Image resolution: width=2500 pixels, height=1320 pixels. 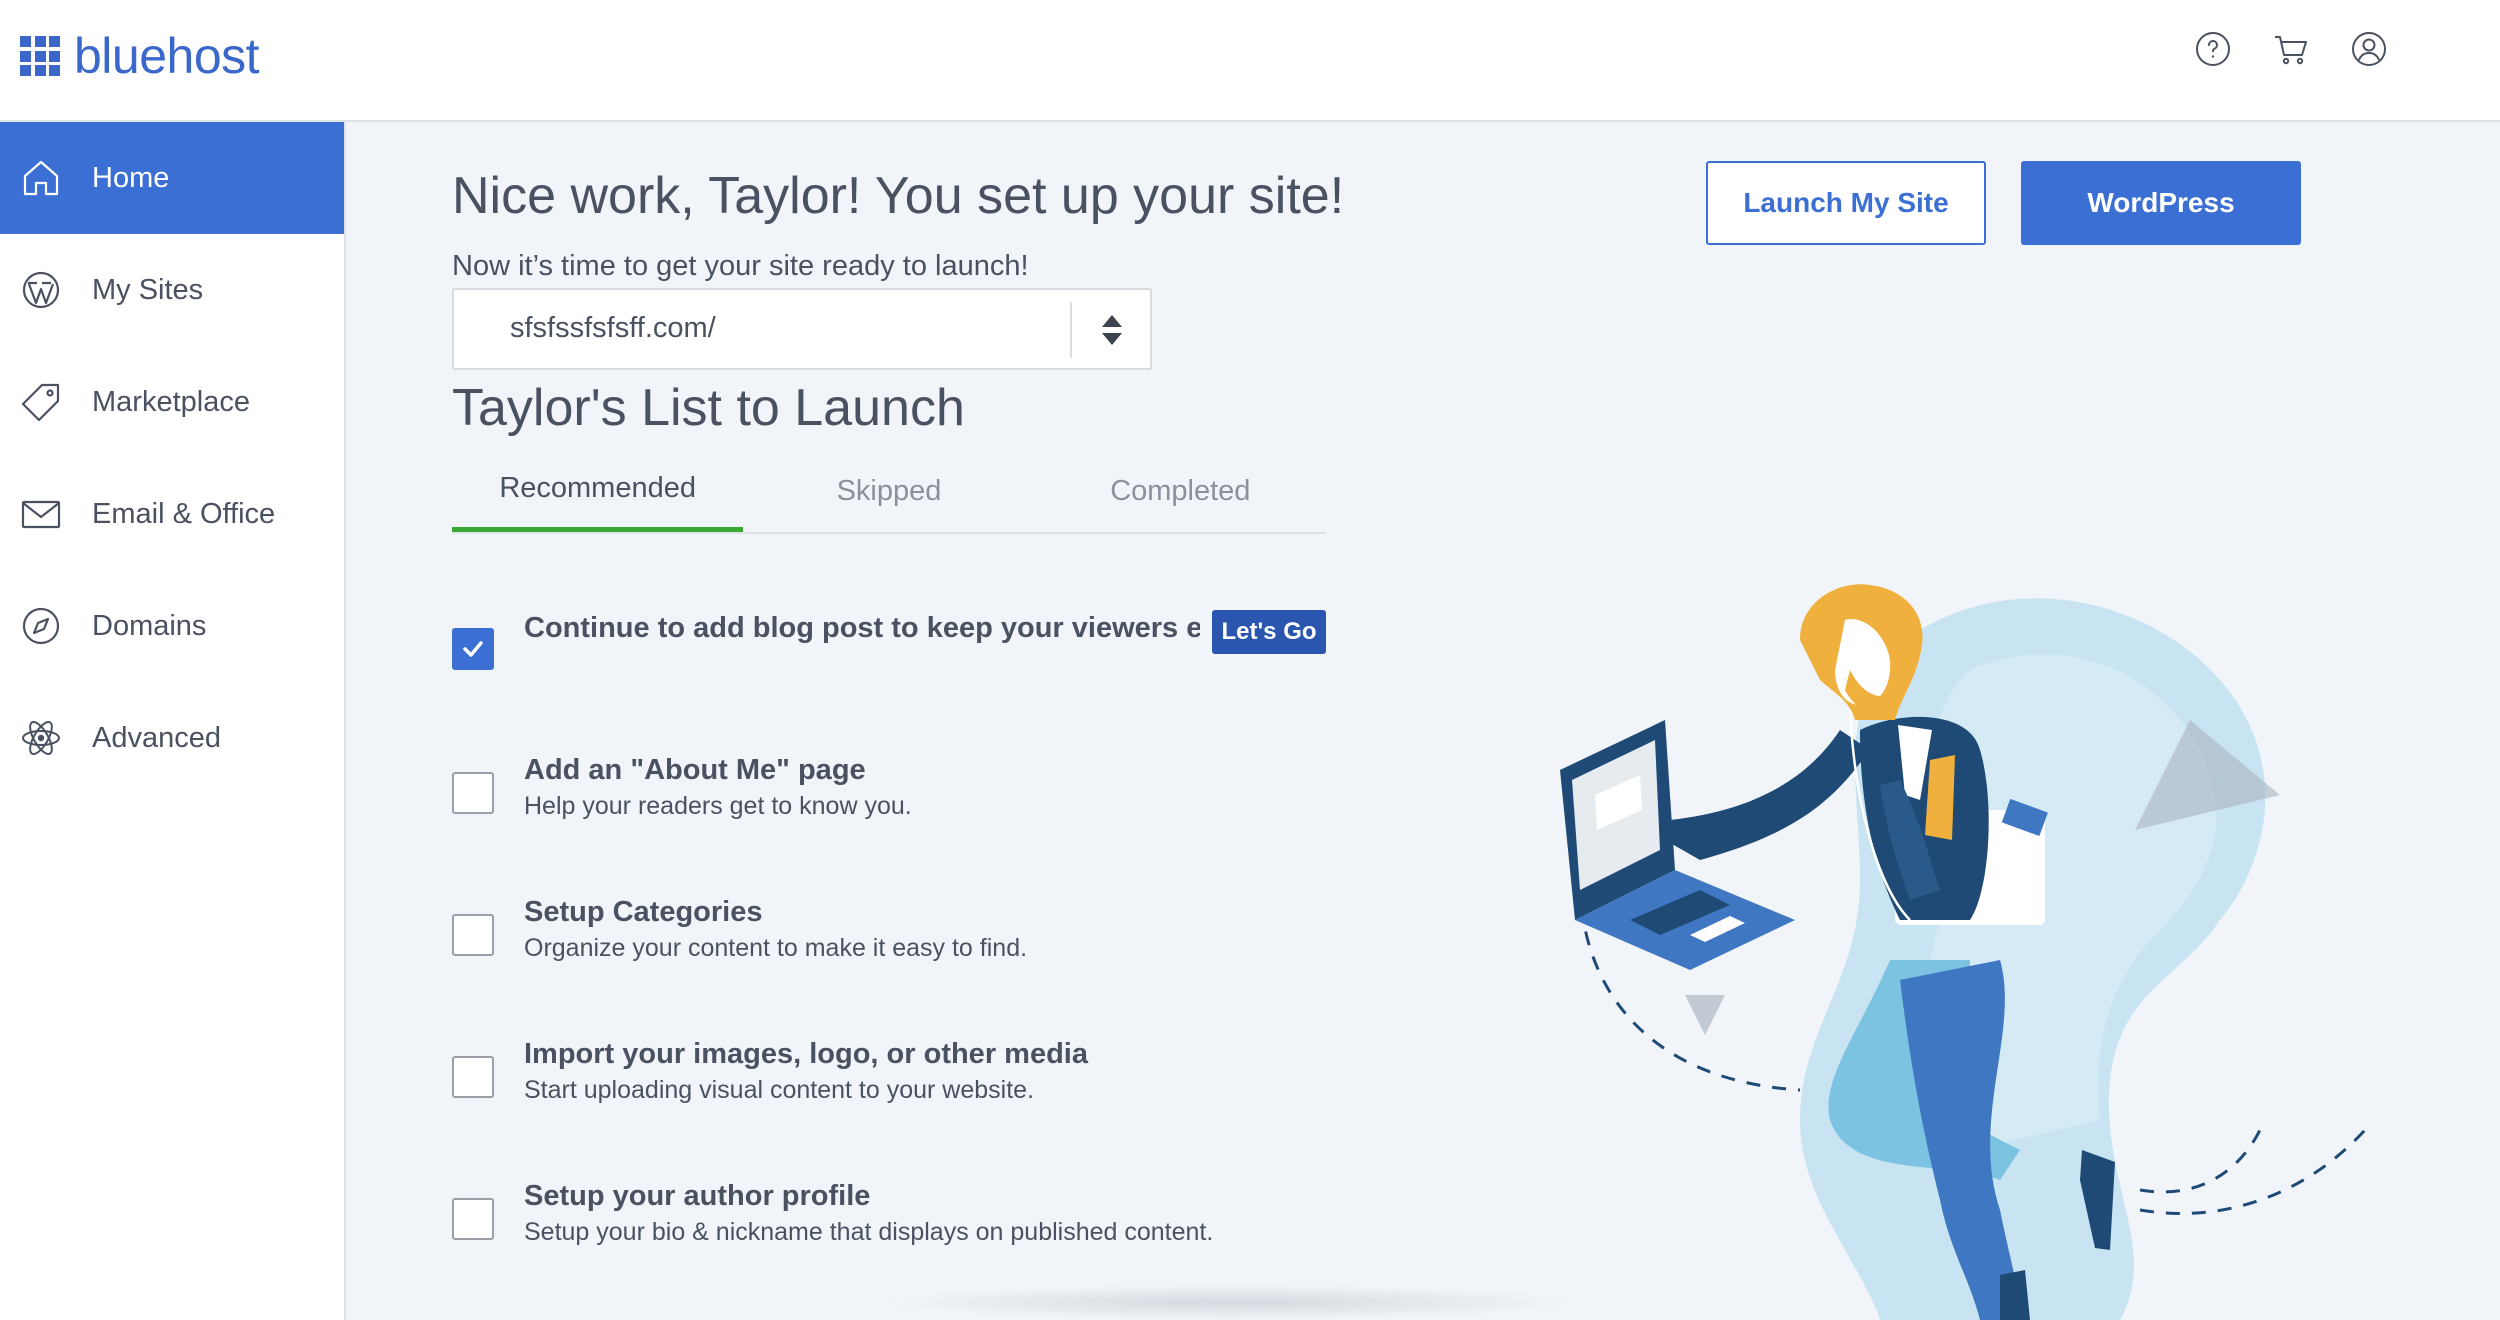 I want to click on checkmark-icon, so click(x=473, y=649).